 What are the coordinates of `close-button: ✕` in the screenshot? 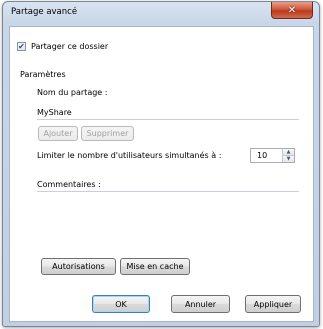 It's located at (292, 10).